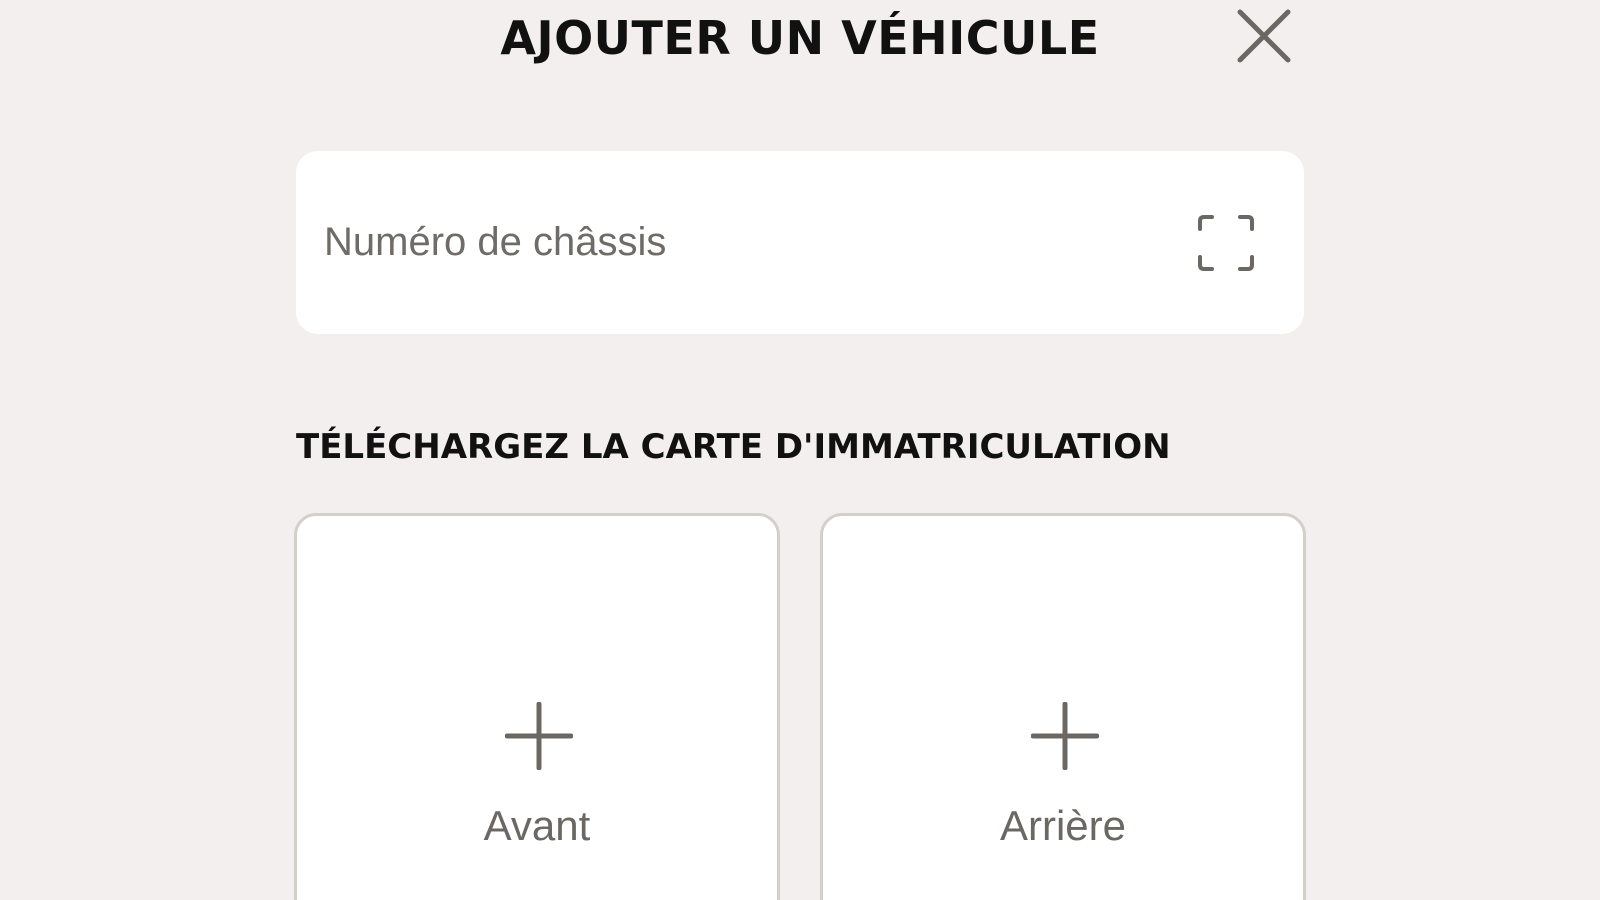 This screenshot has width=1600, height=900. What do you see at coordinates (1063, 825) in the screenshot?
I see `upload-back-label: Arrière` at bounding box center [1063, 825].